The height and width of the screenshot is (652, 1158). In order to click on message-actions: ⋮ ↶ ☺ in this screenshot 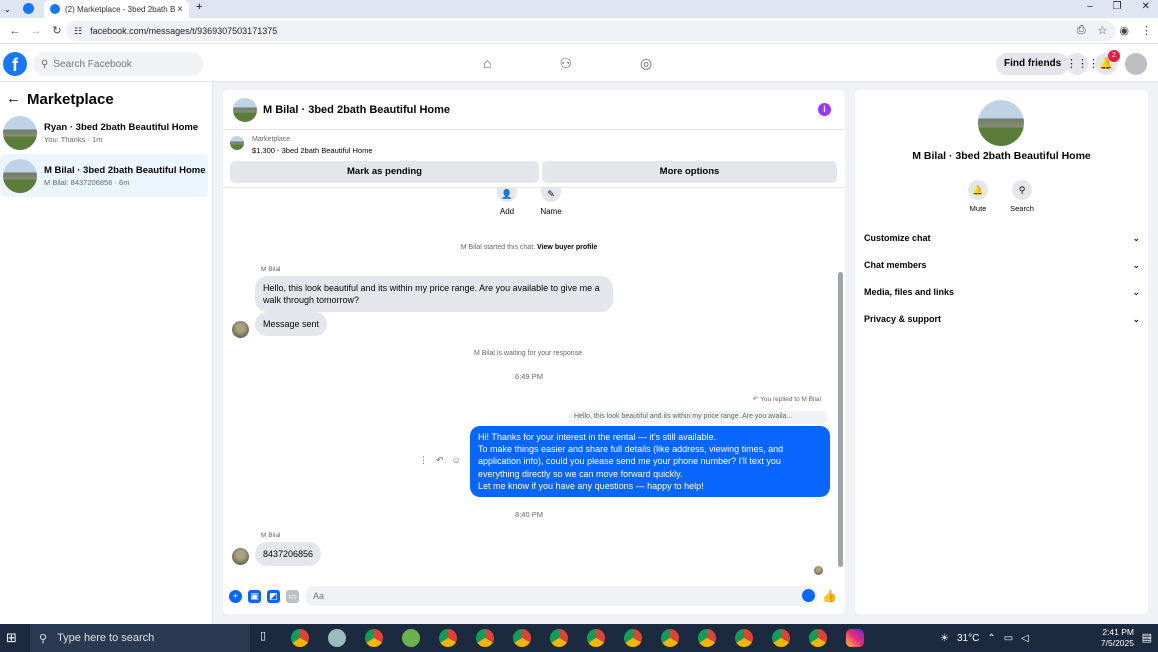, I will do `click(440, 460)`.